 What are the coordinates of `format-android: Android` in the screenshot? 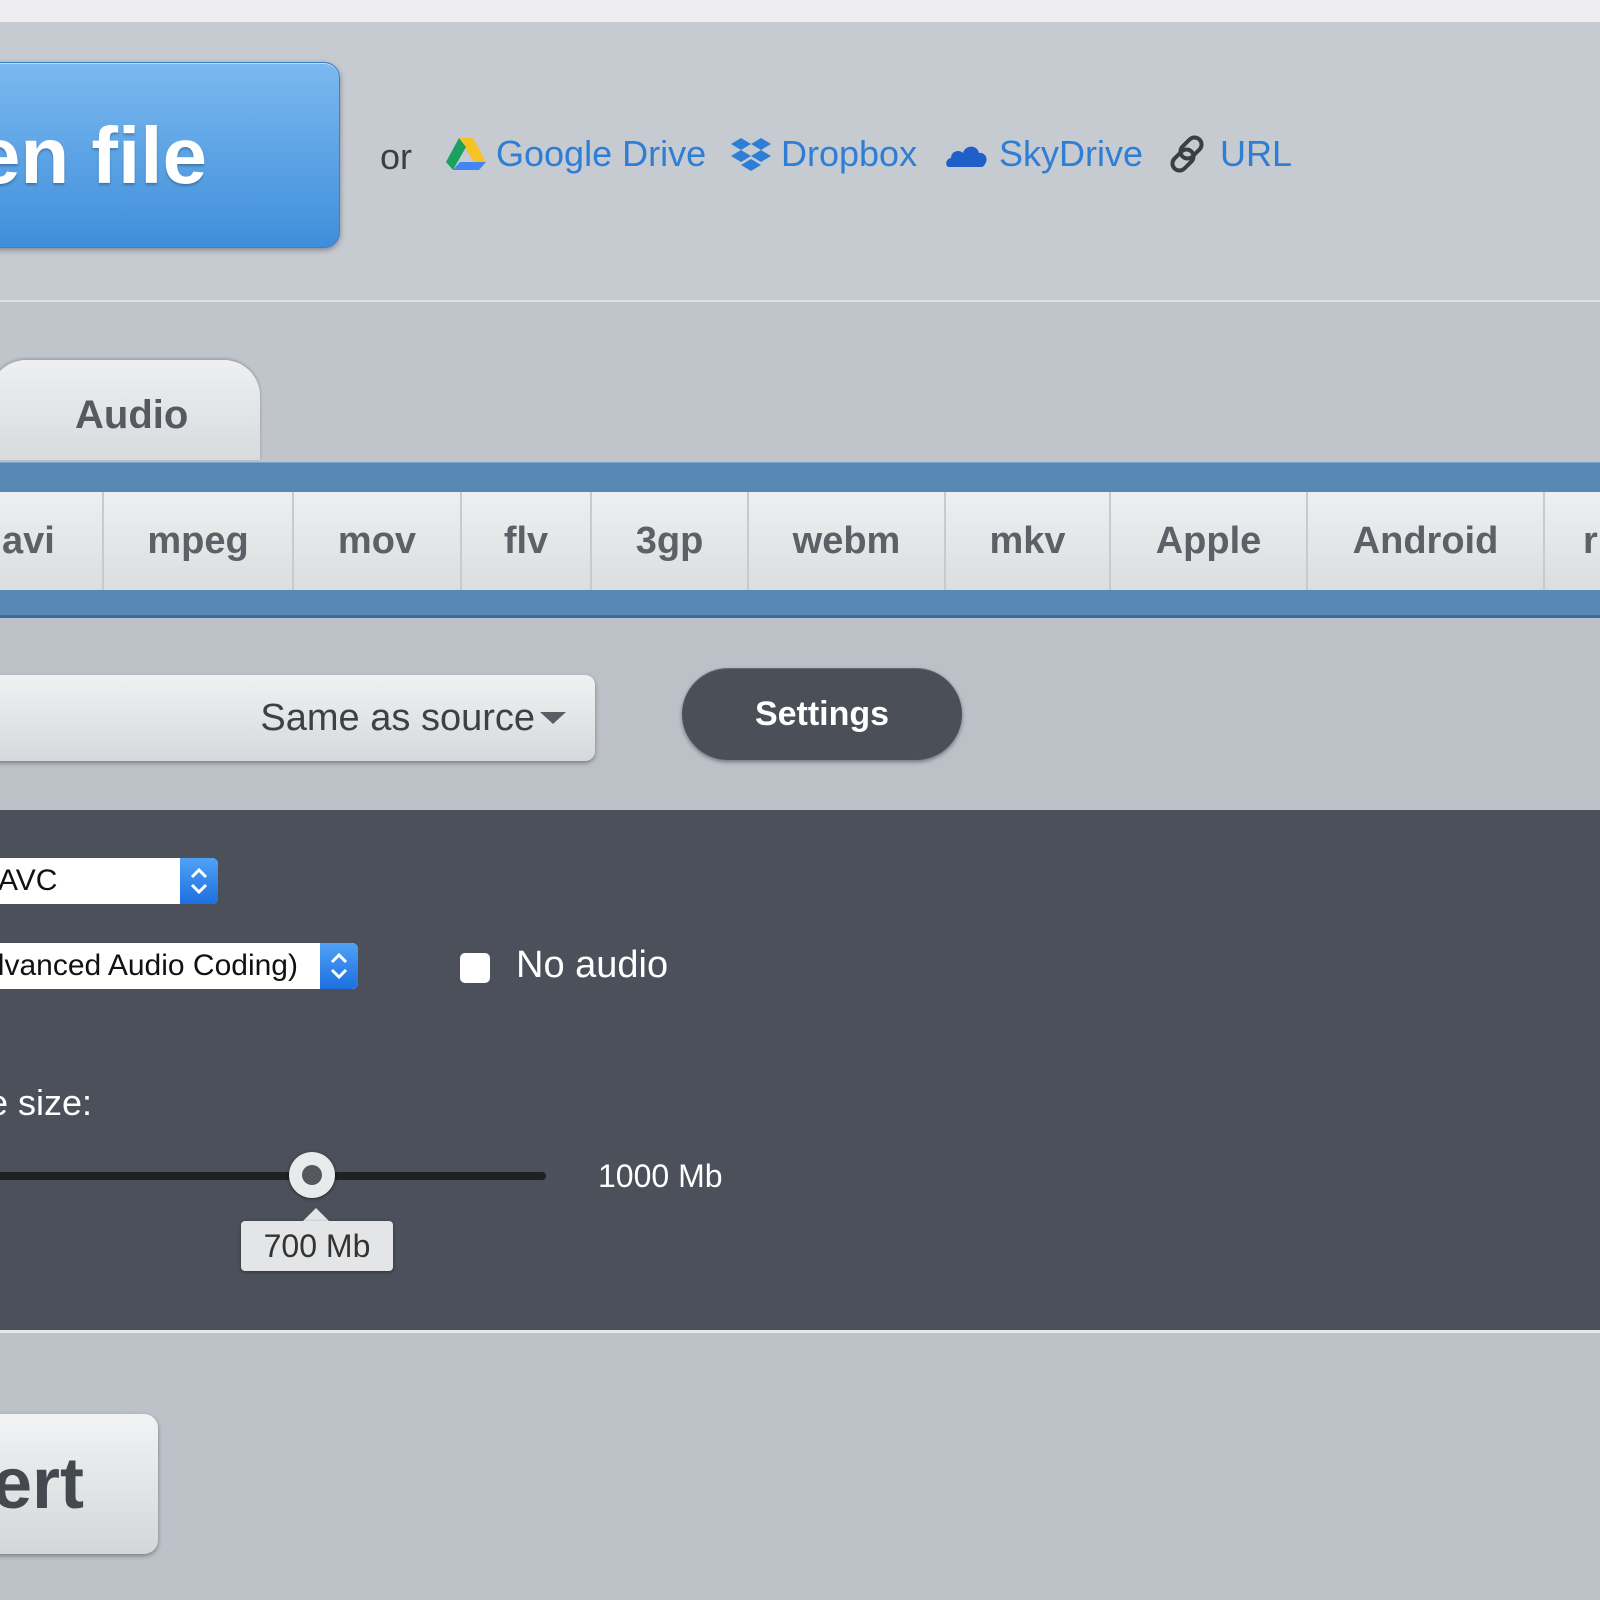 It's located at (1426, 541).